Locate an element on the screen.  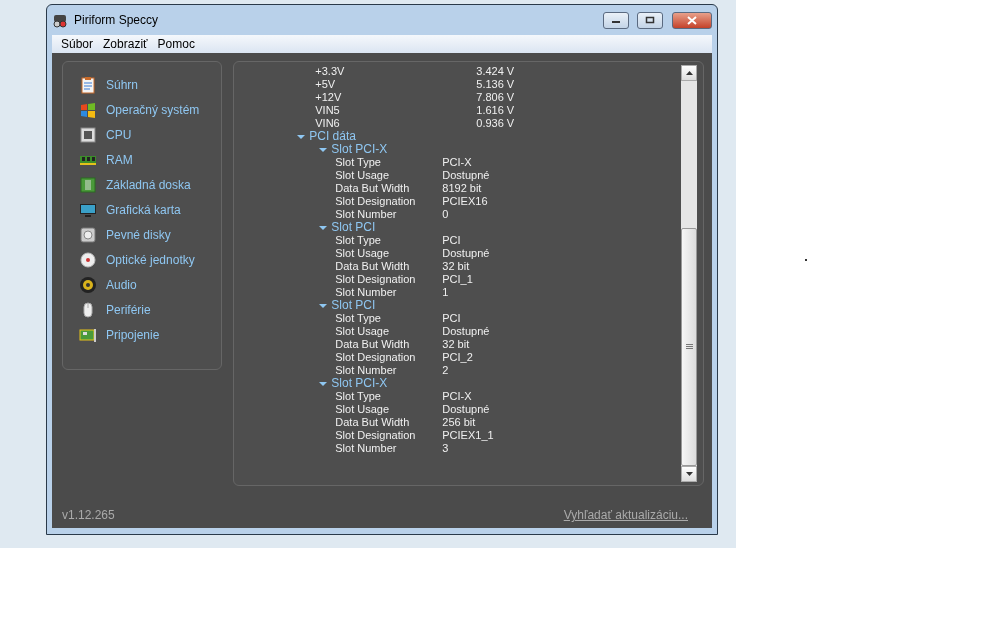
down-arrow-icon is located at coordinates (689, 474).